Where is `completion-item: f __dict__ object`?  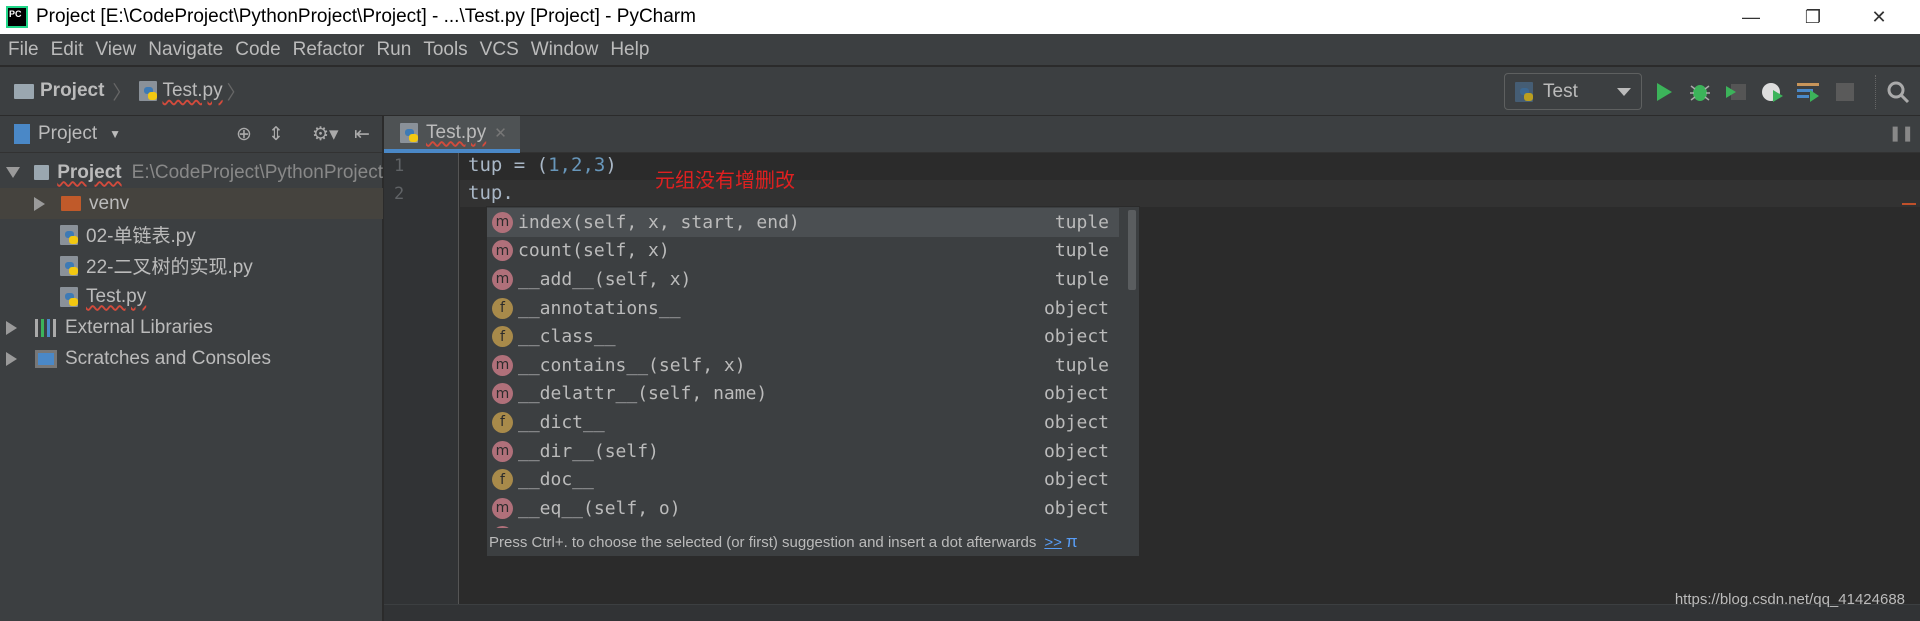
completion-item: f __dict__ object is located at coordinates (803, 422).